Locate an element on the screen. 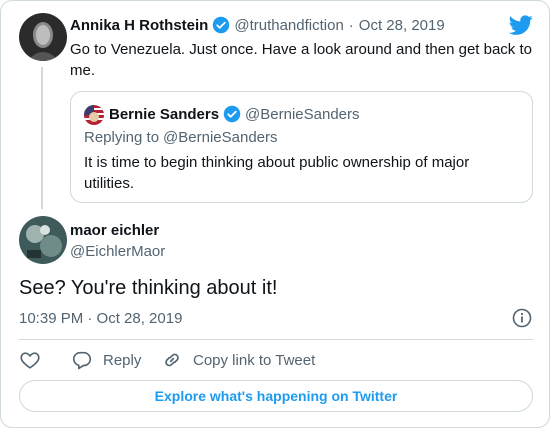  copy-link-label: Copy link to Tweet is located at coordinates (254, 360).